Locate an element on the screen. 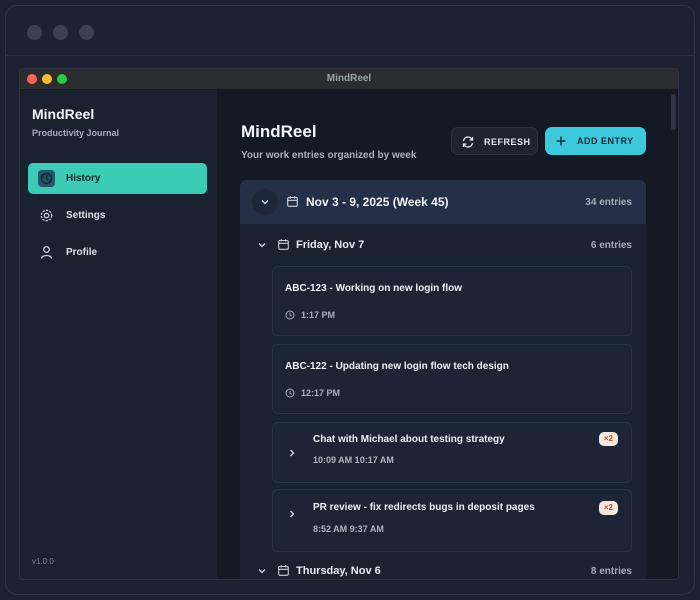 The image size is (700, 600). sidebar-item-history: History is located at coordinates (117, 178).